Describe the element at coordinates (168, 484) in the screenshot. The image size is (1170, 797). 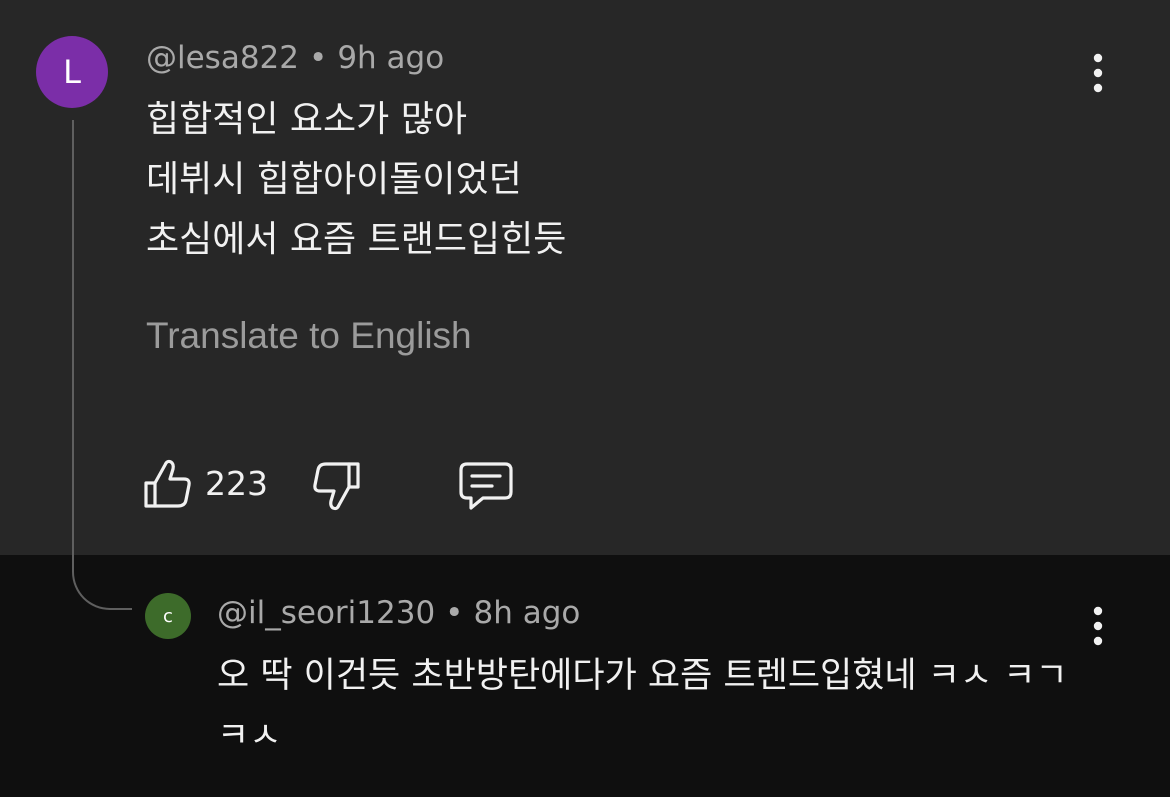
I see `thumbs-up-icon` at that location.